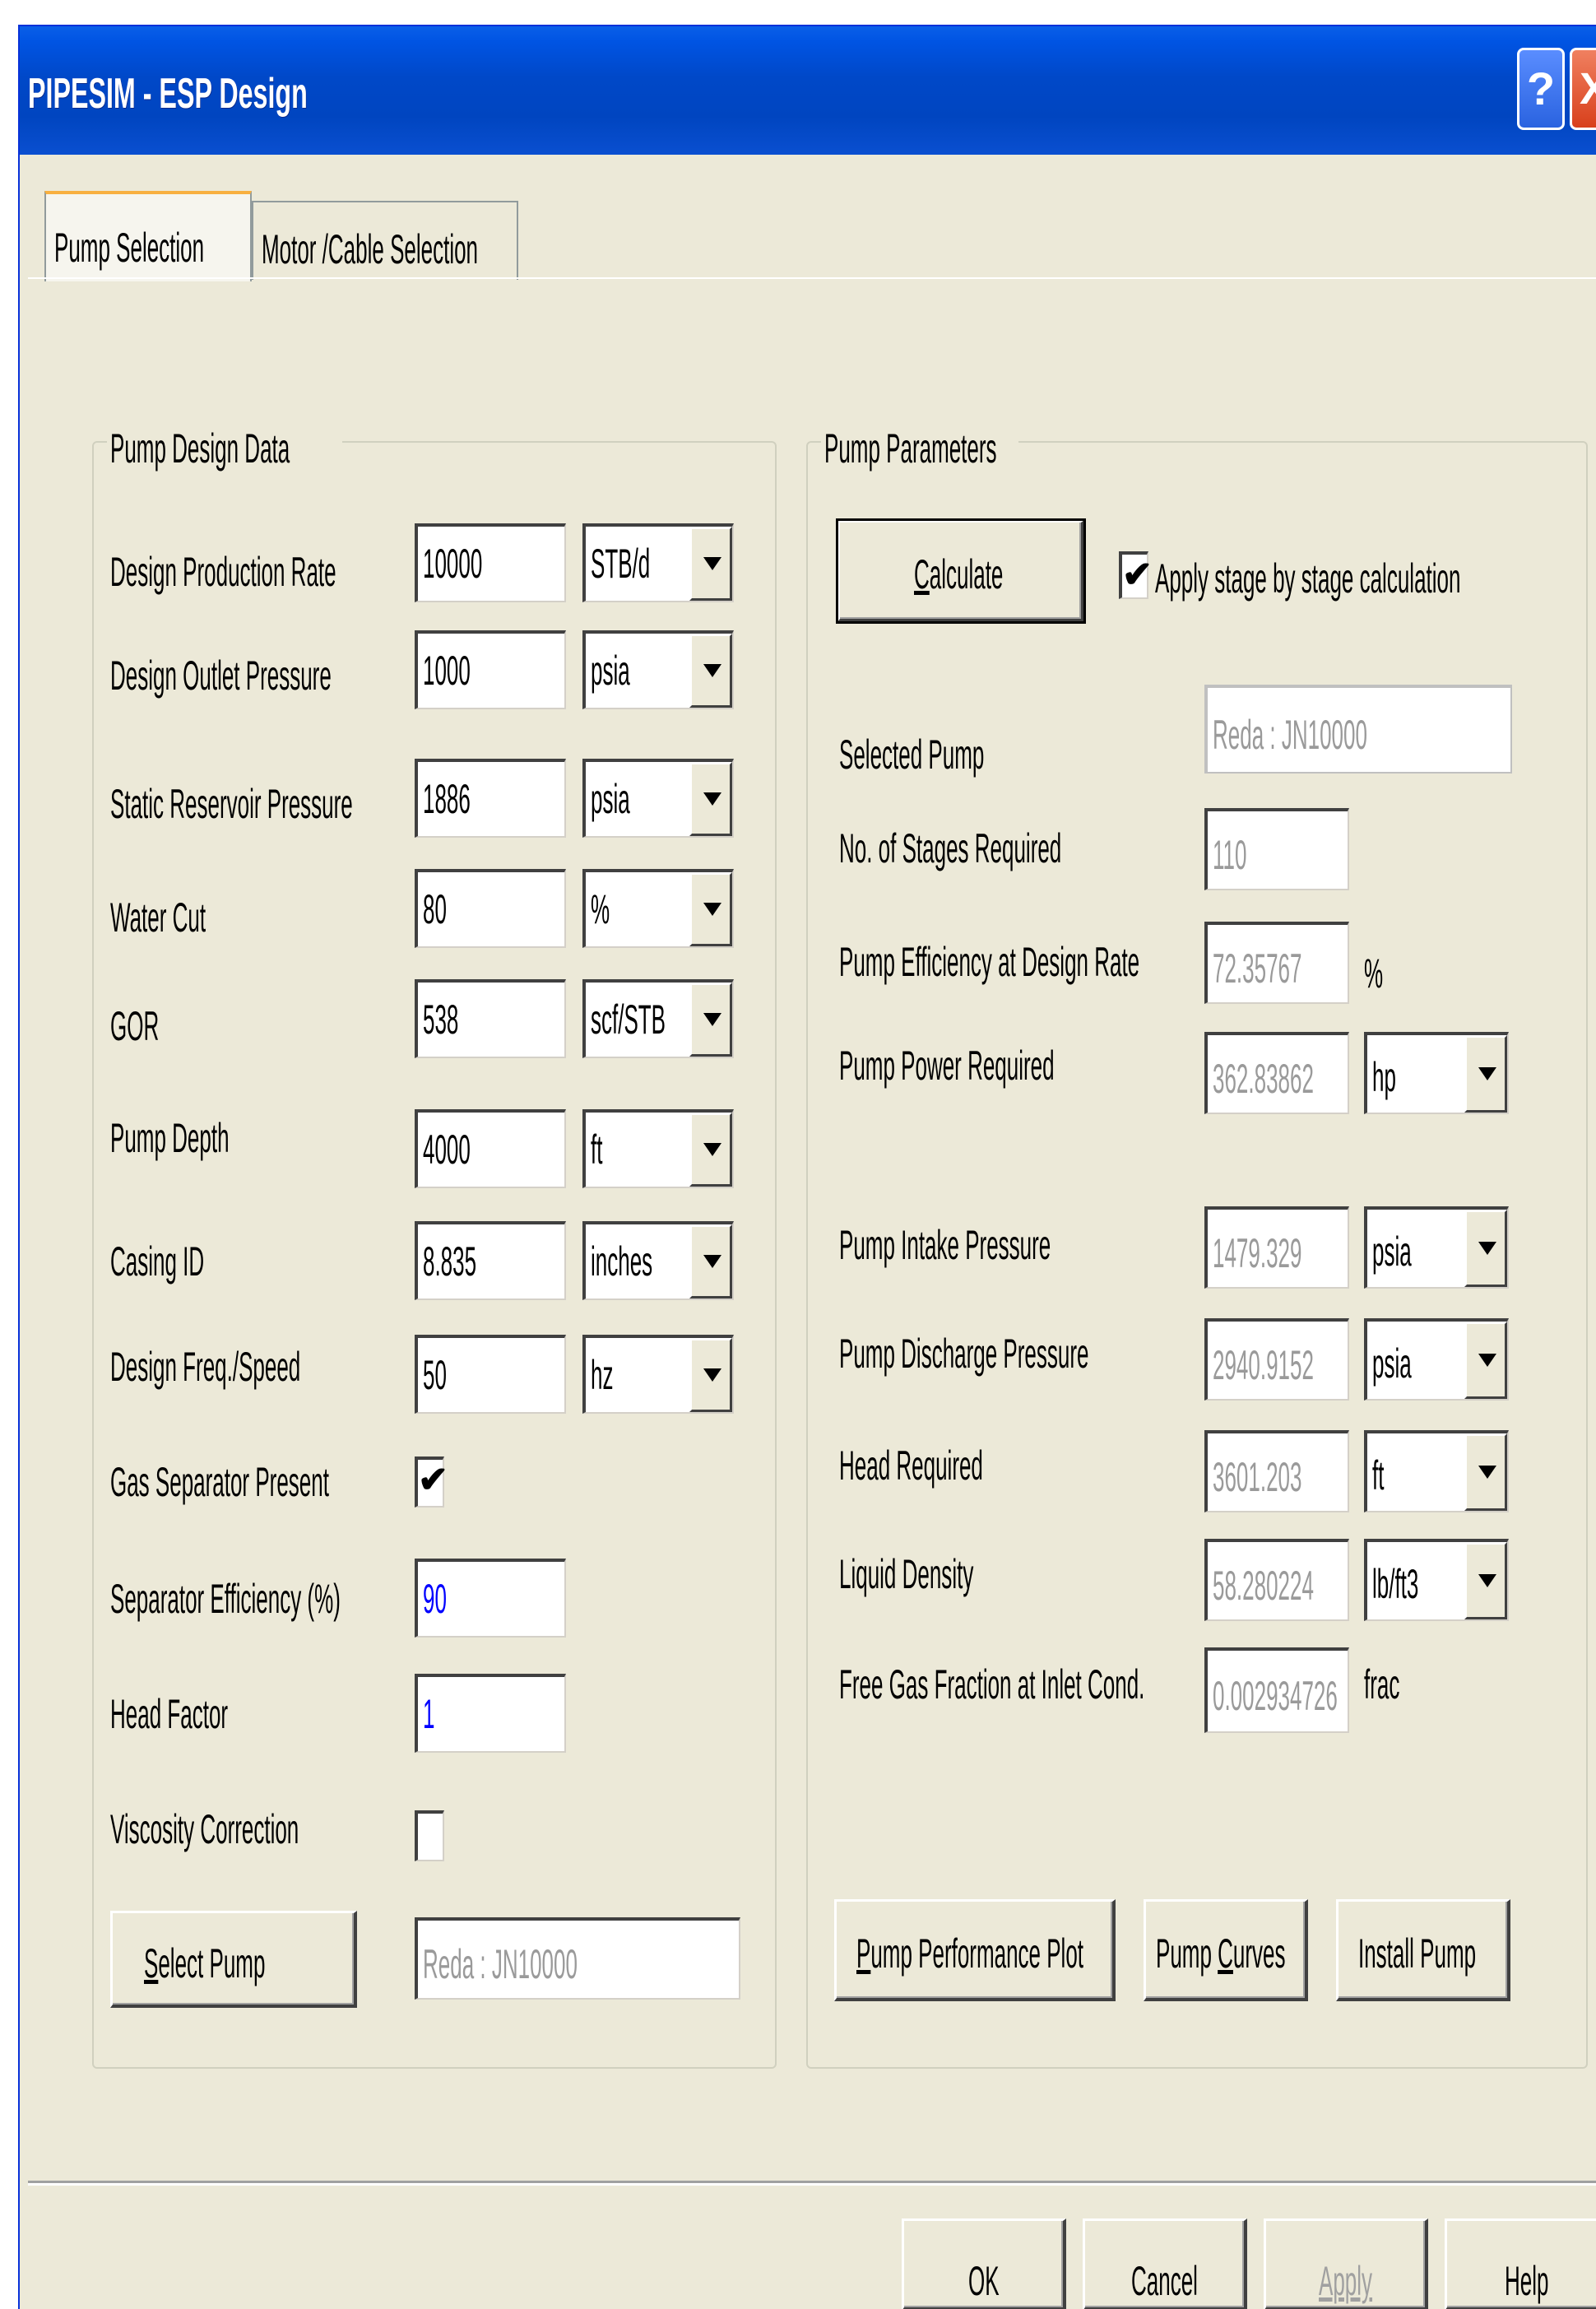  What do you see at coordinates (912, 755) in the screenshot?
I see `selected-pump-label: Selected Pump` at bounding box center [912, 755].